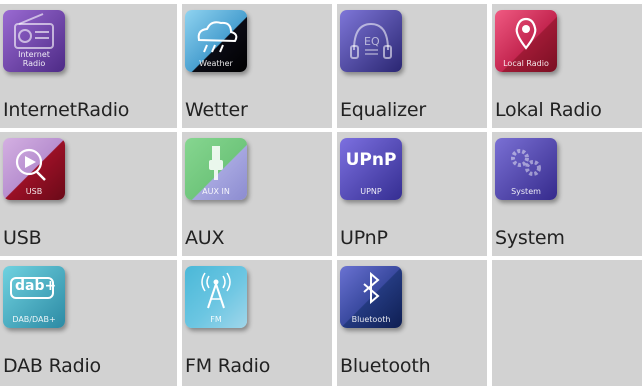  I want to click on tile-system: System System, so click(567, 192).